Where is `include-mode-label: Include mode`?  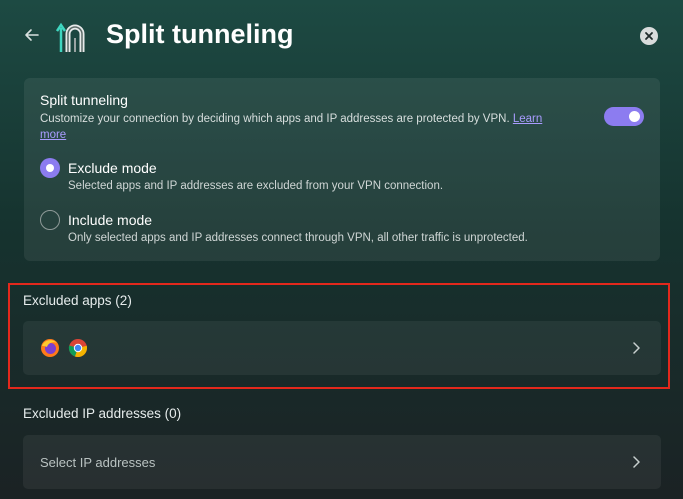 include-mode-label: Include mode is located at coordinates (110, 220).